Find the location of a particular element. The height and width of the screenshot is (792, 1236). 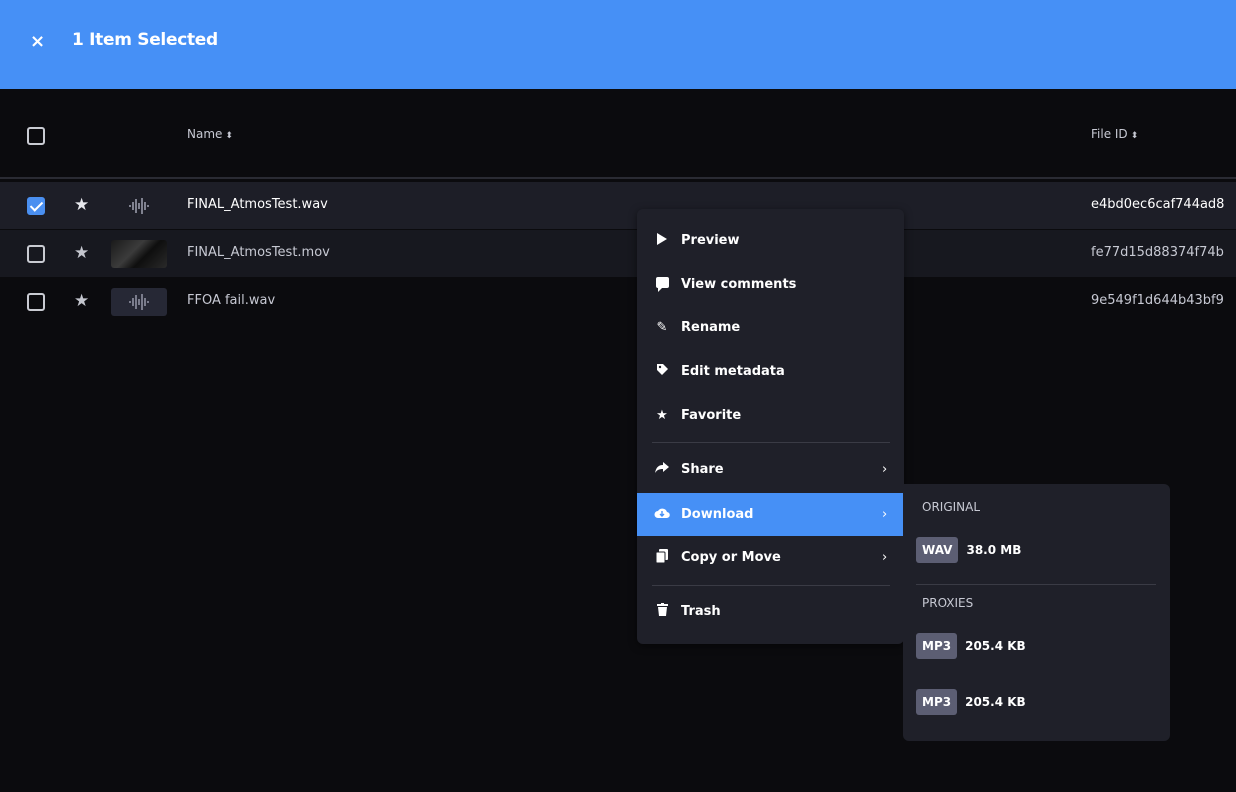

menu-item-preview: Preview is located at coordinates (770, 240).